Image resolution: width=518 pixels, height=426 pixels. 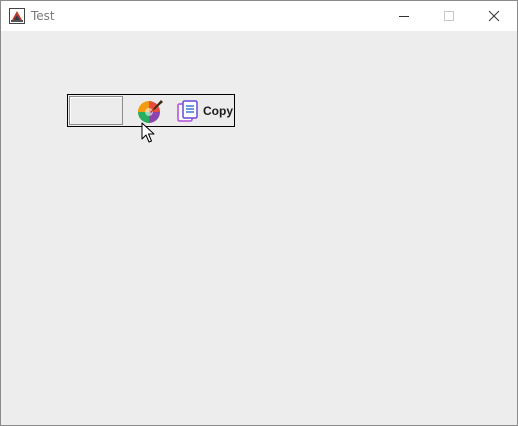 I want to click on mouse-pointer-icon, so click(x=148, y=132).